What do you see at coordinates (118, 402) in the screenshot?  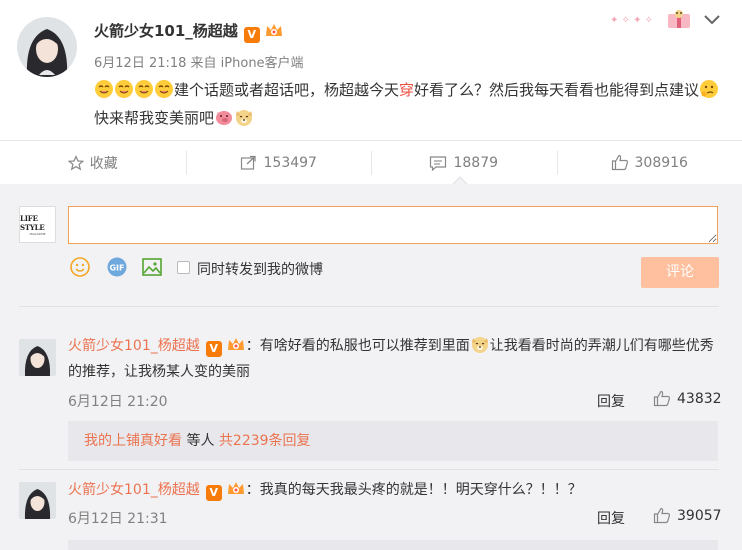 I see `comment-time: 6月12日 21:20` at bounding box center [118, 402].